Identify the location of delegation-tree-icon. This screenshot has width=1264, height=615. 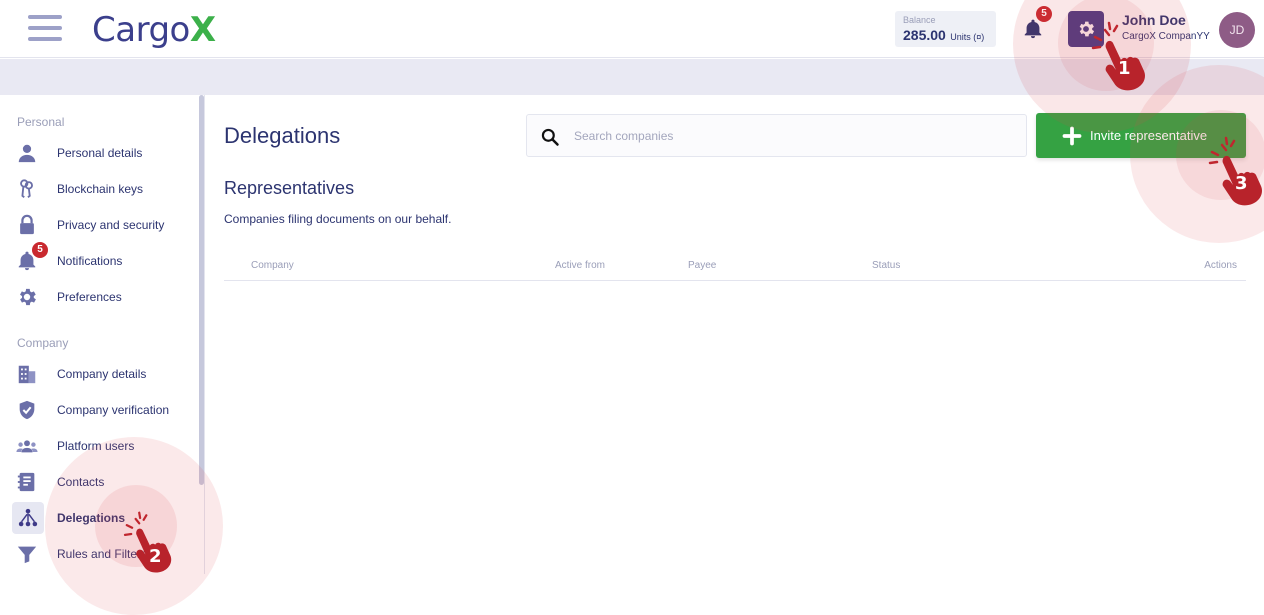
(28, 518).